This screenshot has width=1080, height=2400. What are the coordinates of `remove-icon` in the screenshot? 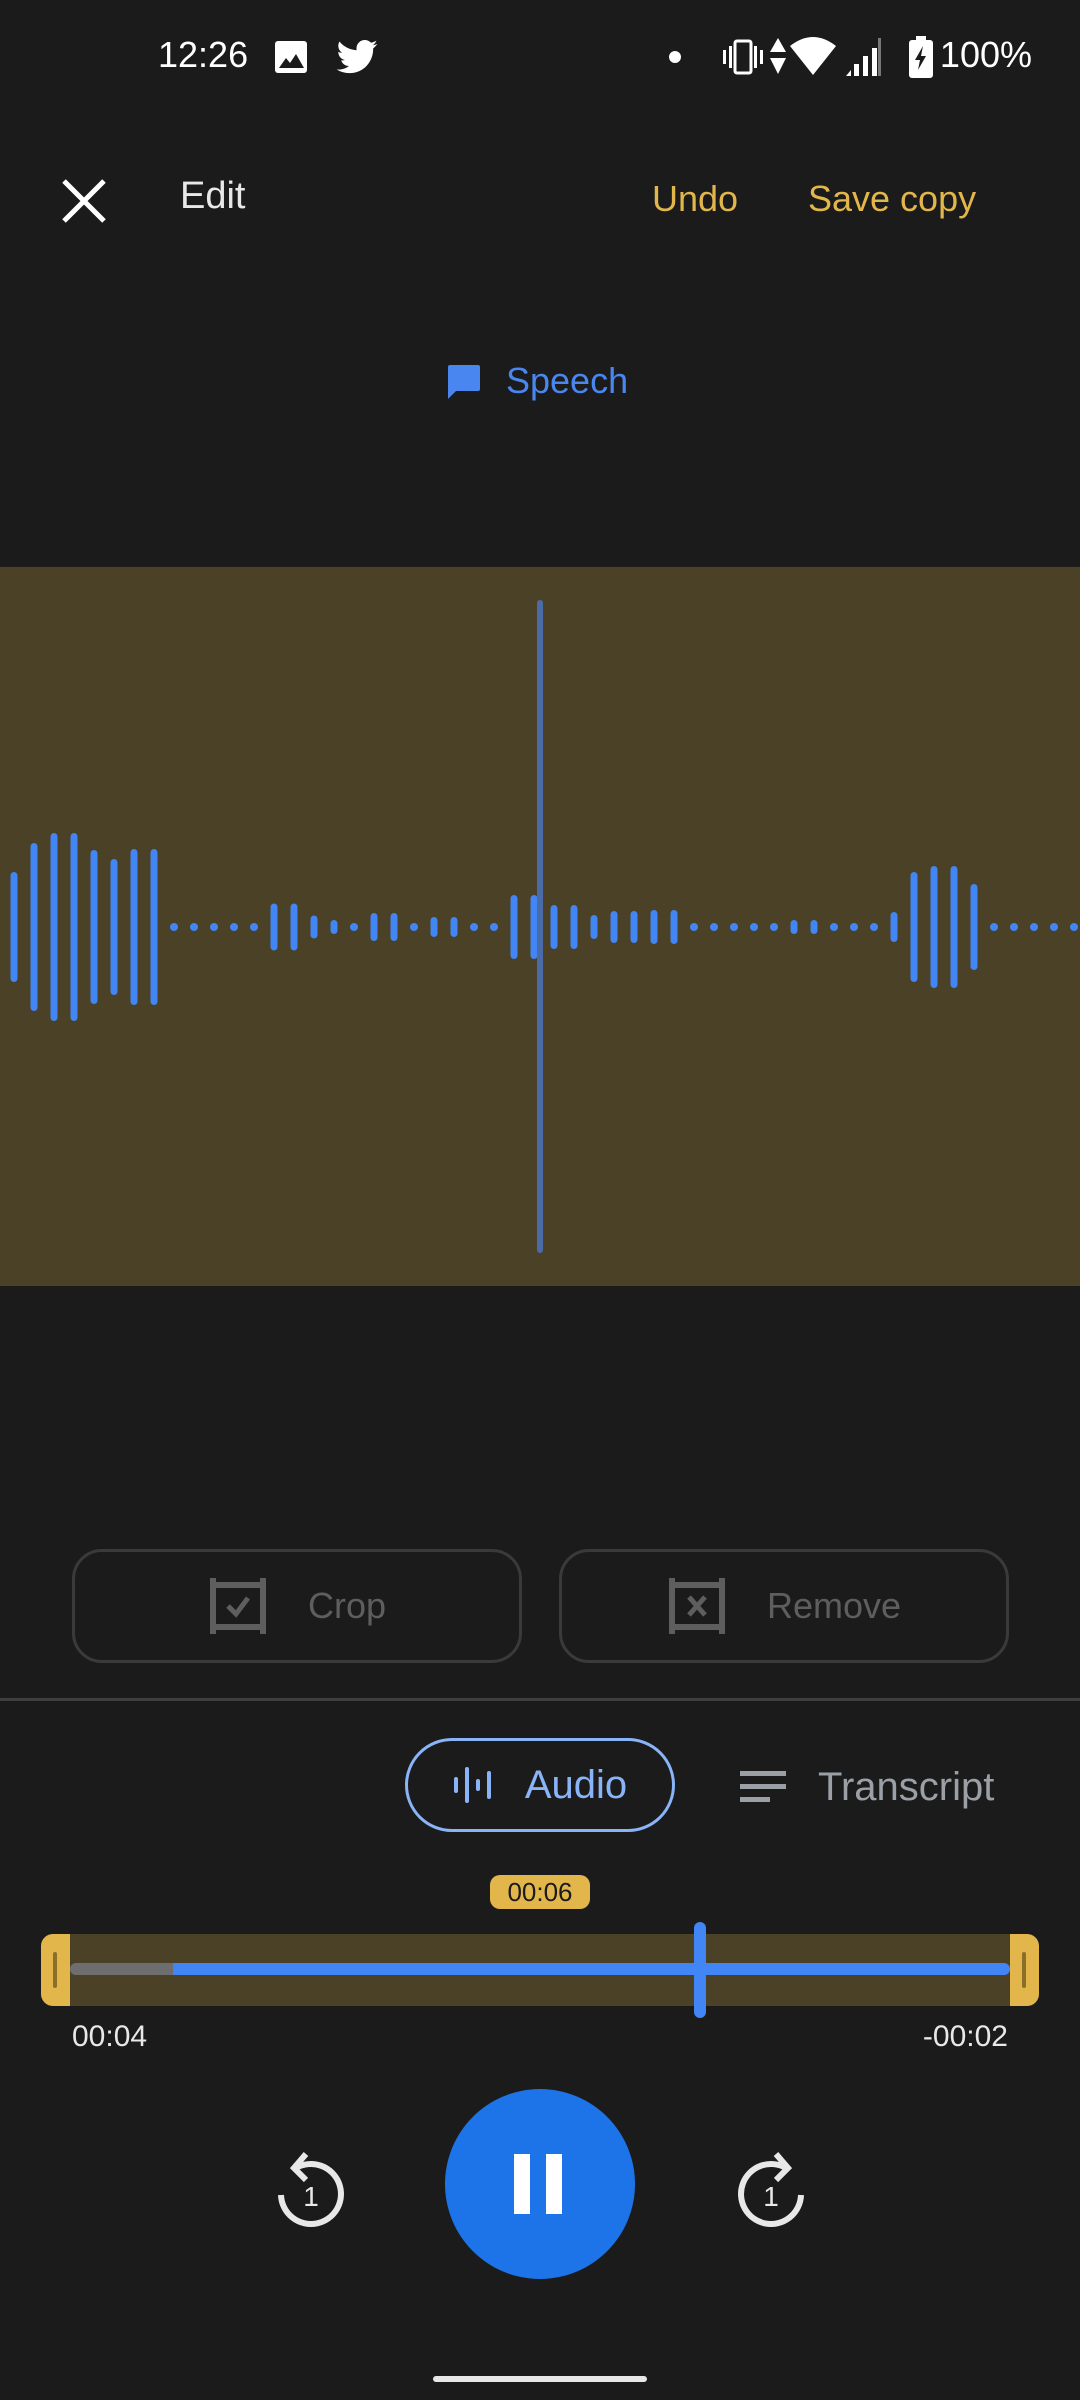 It's located at (696, 1606).